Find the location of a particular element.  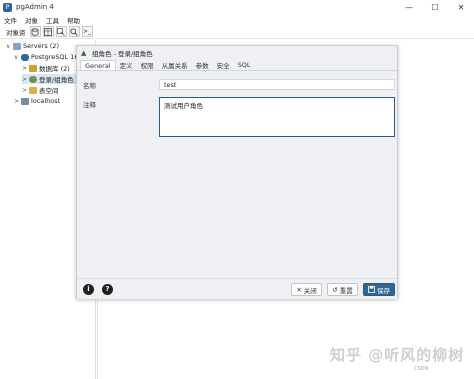

filter-button is located at coordinates (61, 31).